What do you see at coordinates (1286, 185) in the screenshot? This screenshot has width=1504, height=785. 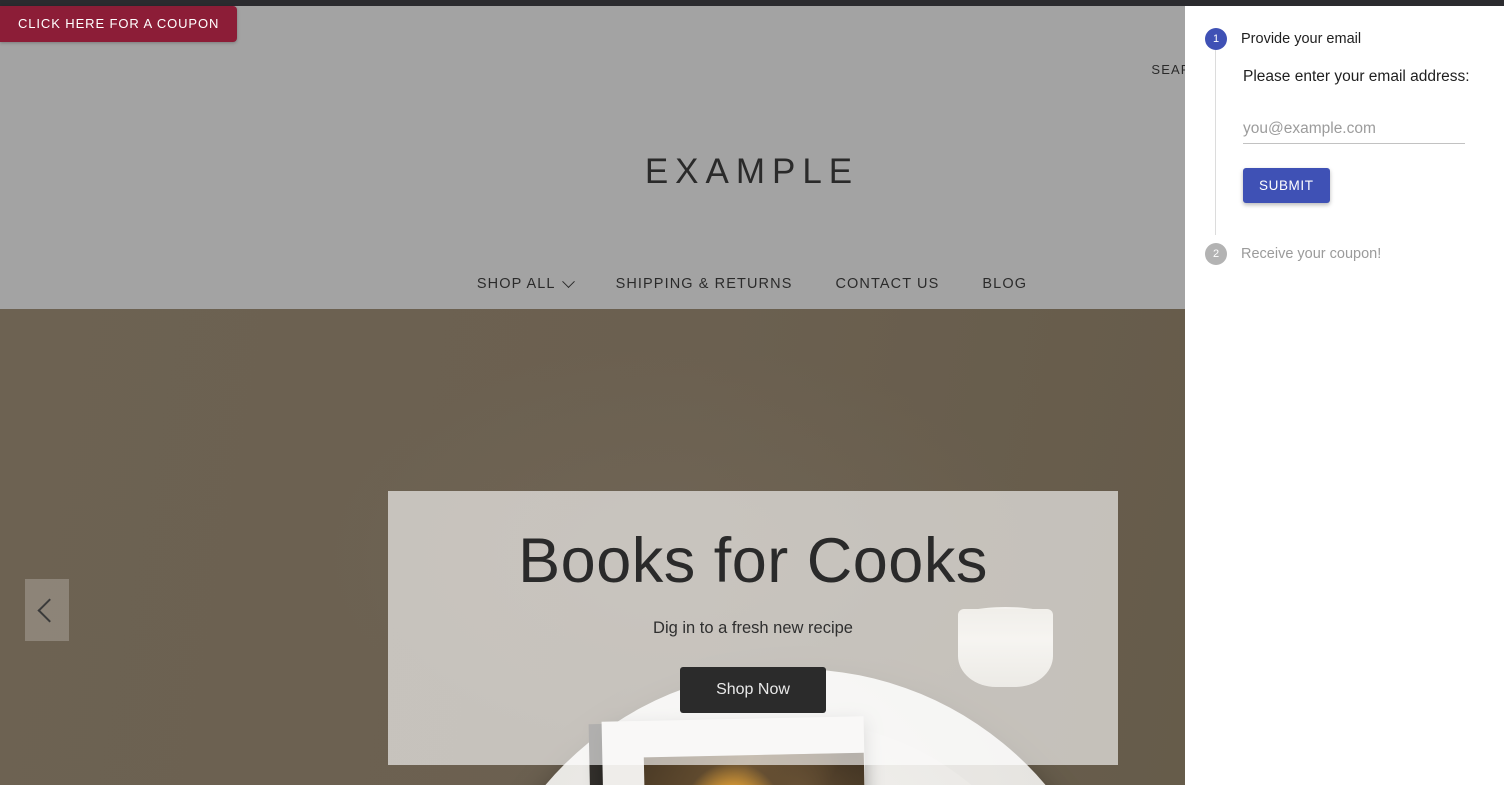 I see `submit-button: SUBMIT` at bounding box center [1286, 185].